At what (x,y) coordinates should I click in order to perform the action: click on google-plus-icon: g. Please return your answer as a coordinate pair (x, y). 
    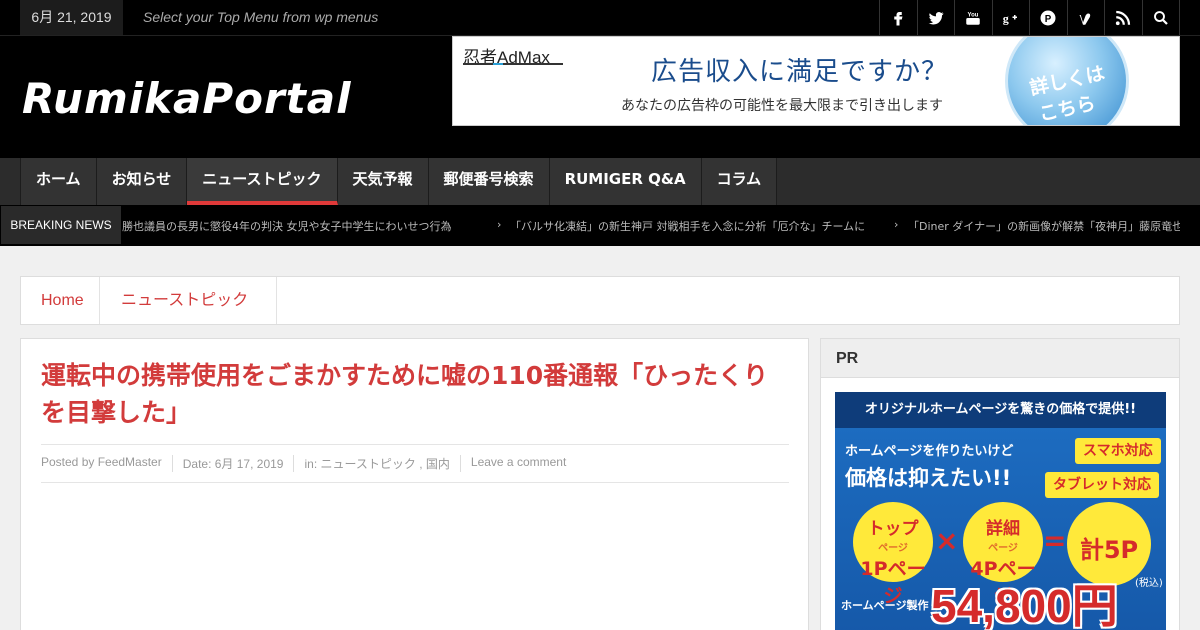
    Looking at the image, I should click on (1011, 17).